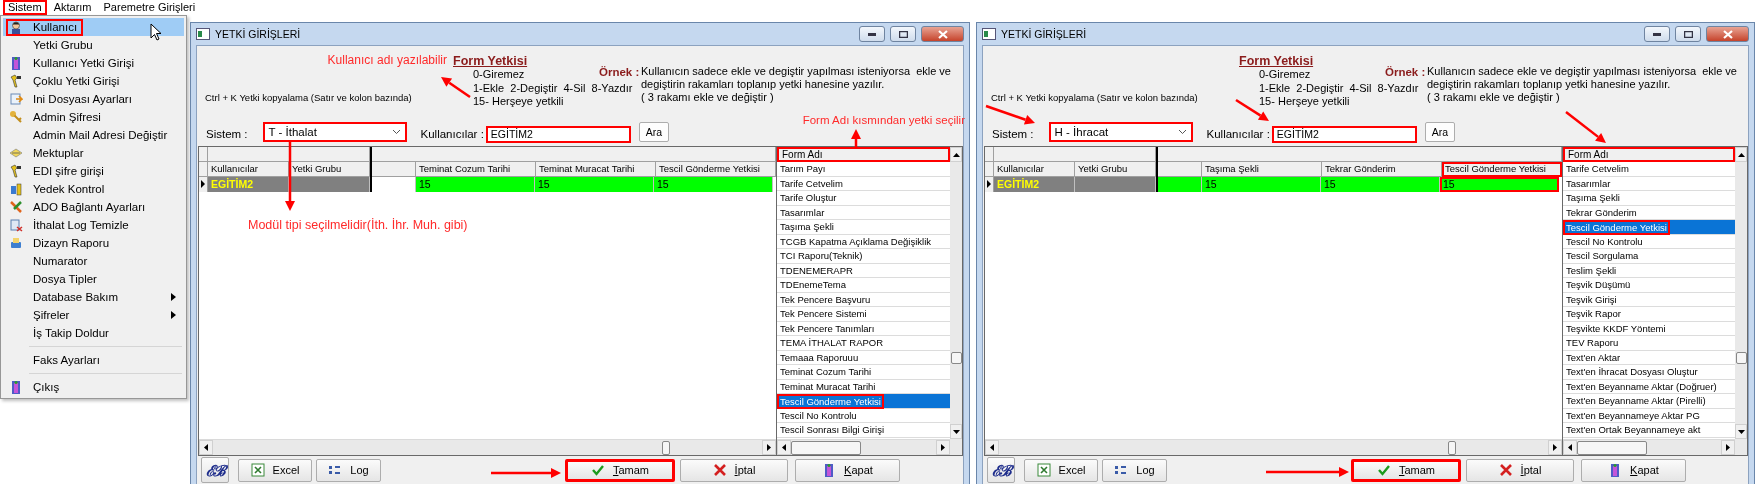 This screenshot has width=1755, height=484. Describe the element at coordinates (597, 470) in the screenshot. I see `check-icon` at that location.